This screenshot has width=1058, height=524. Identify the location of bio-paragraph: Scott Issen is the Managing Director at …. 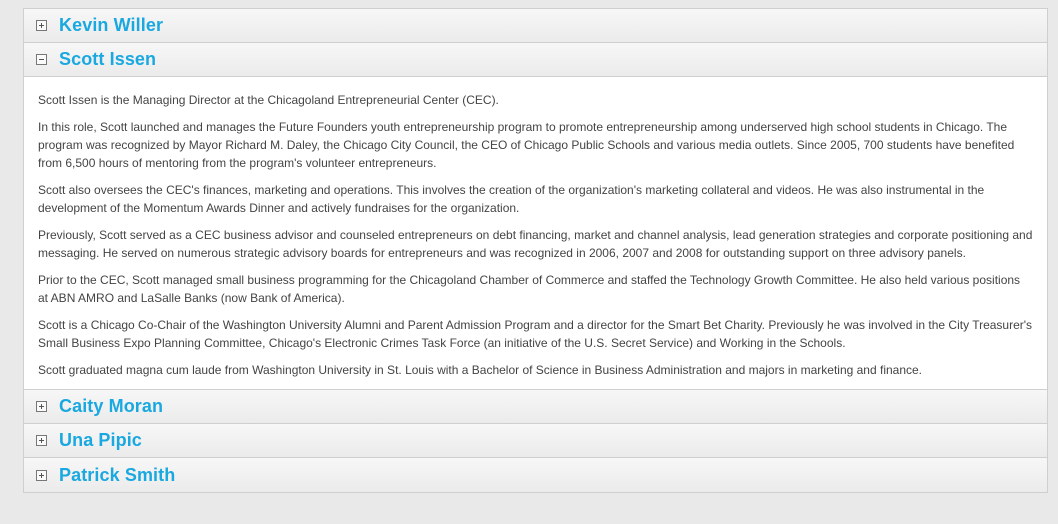
(268, 100).